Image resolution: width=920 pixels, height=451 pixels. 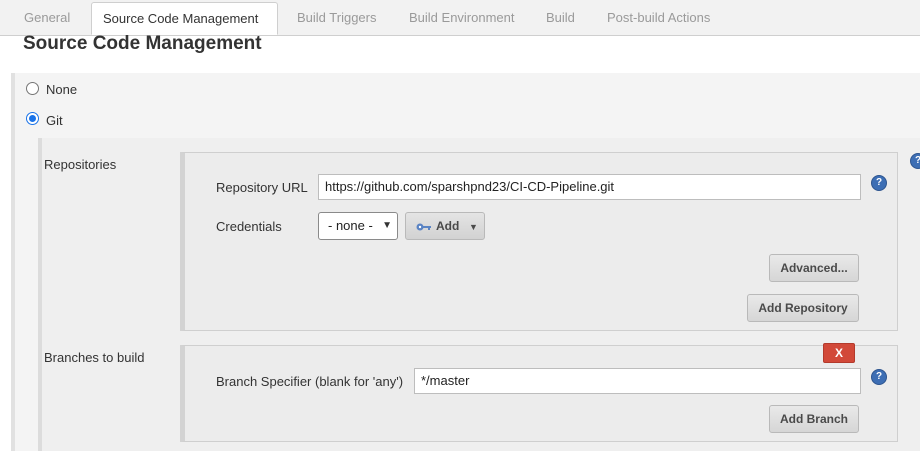 What do you see at coordinates (94, 357) in the screenshot?
I see `branches-label: Branches to build` at bounding box center [94, 357].